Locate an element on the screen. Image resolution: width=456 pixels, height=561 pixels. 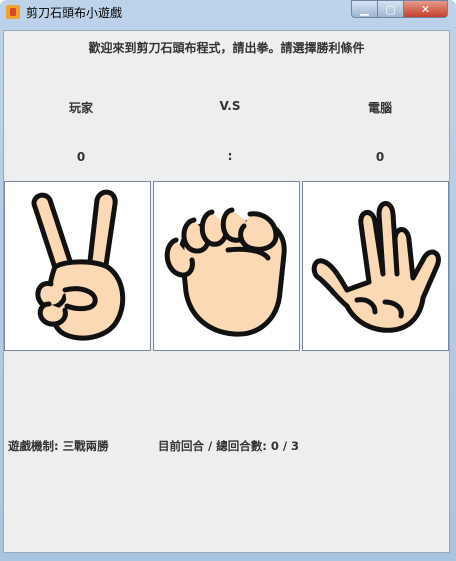
paper-button is located at coordinates (375, 266).